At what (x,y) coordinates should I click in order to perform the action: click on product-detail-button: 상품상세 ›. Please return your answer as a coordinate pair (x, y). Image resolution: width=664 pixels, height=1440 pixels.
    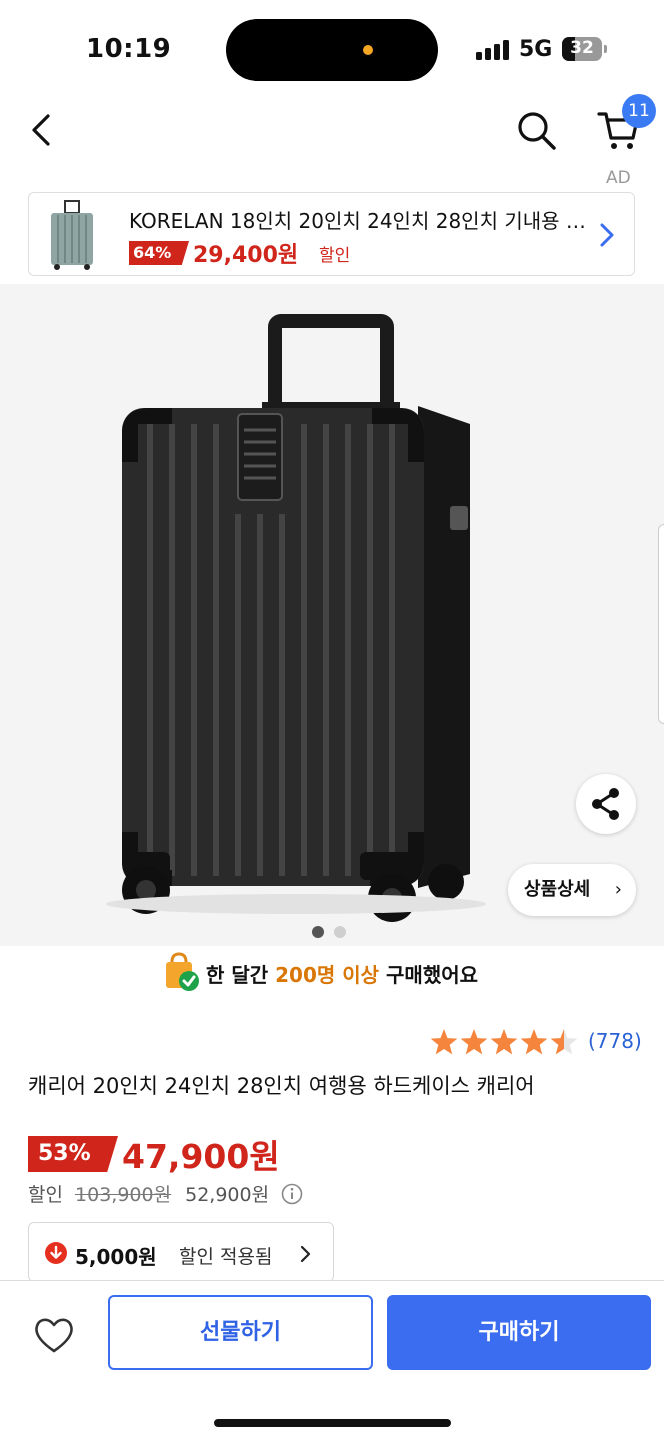
    Looking at the image, I should click on (572, 890).